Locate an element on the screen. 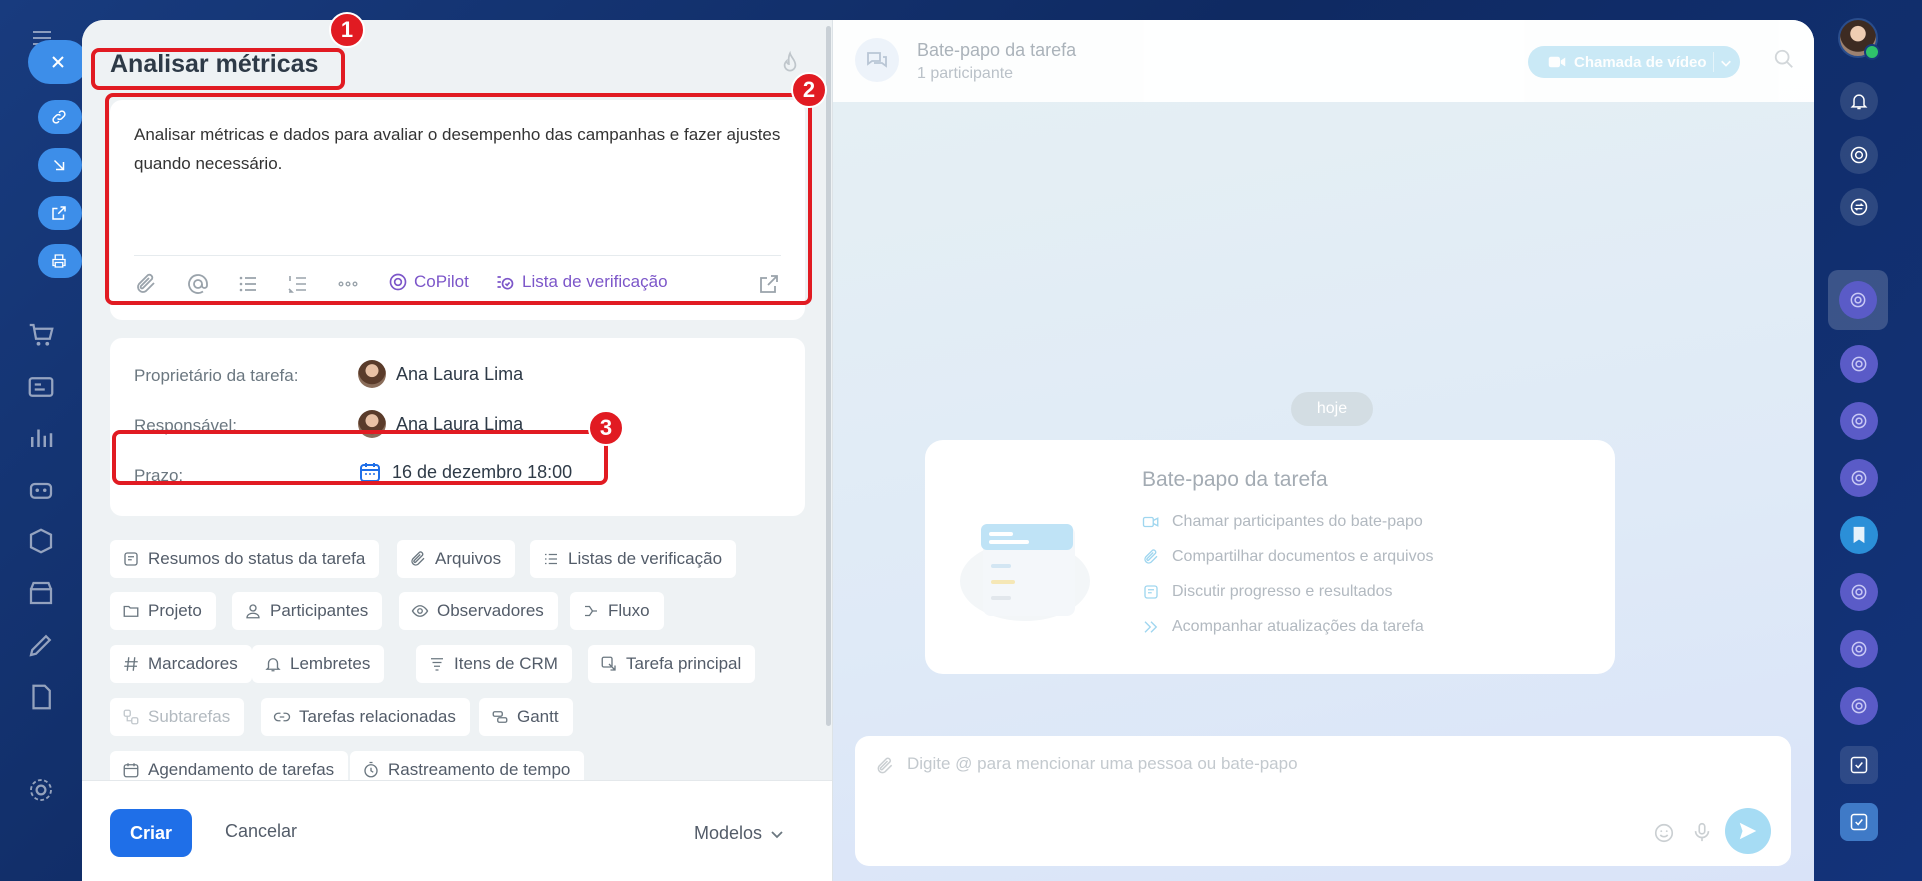 The width and height of the screenshot is (1922, 881). chip-related-tasks: Tarefas relacionadas is located at coordinates (365, 717).